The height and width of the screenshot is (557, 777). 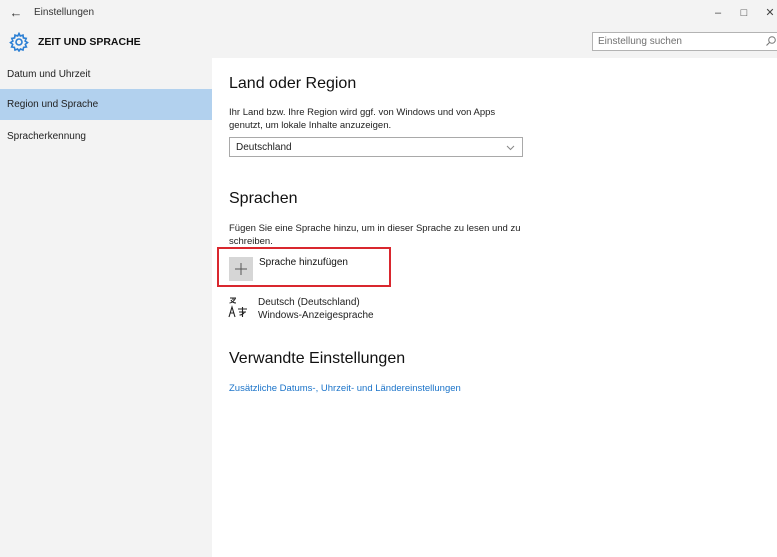 What do you see at coordinates (303, 262) in the screenshot?
I see `add-language-label: Sprache hinzufügen` at bounding box center [303, 262].